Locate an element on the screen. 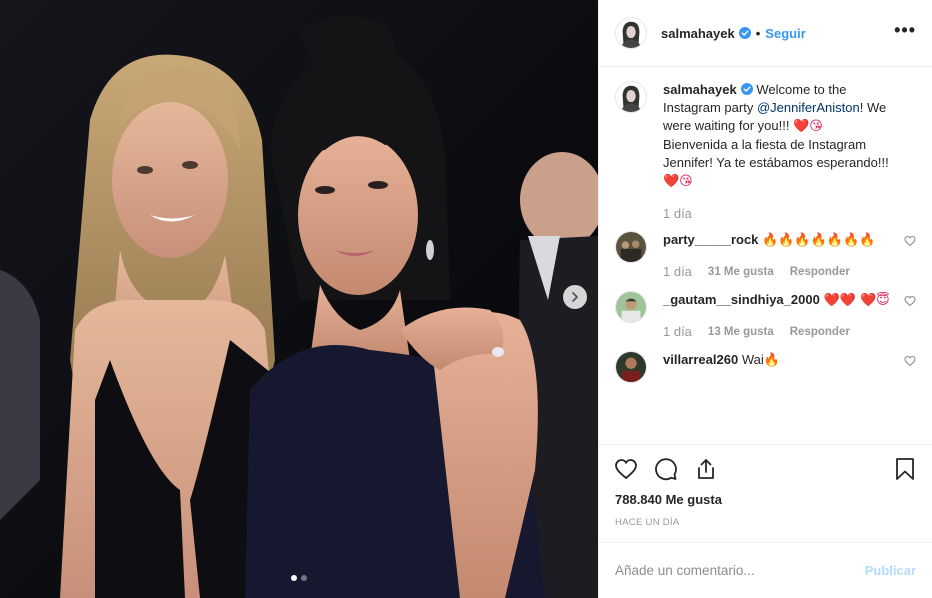 This screenshot has width=932, height=598. likes-count: 788.840 Me gusta is located at coordinates (765, 499).